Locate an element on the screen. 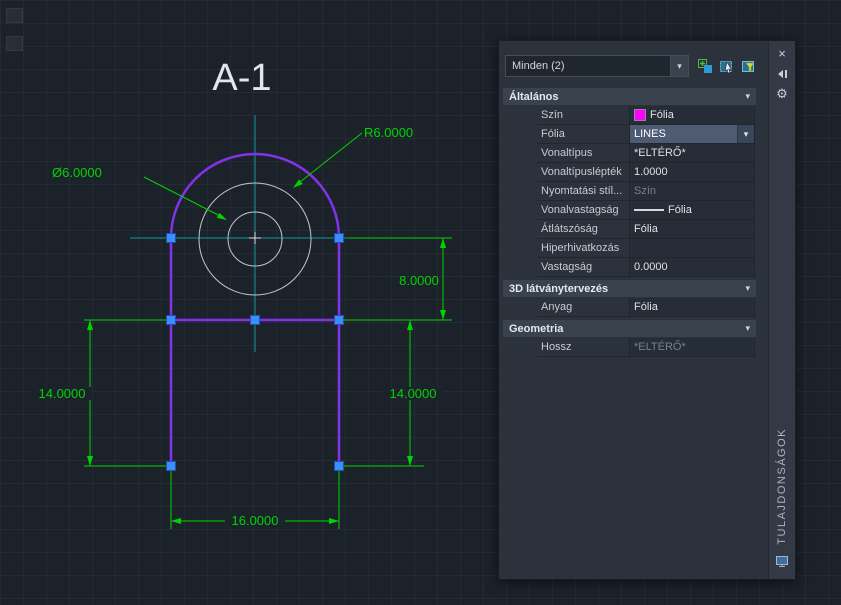 Image resolution: width=841 pixels, height=605 pixels. property-value: 0.0000 is located at coordinates (692, 267).